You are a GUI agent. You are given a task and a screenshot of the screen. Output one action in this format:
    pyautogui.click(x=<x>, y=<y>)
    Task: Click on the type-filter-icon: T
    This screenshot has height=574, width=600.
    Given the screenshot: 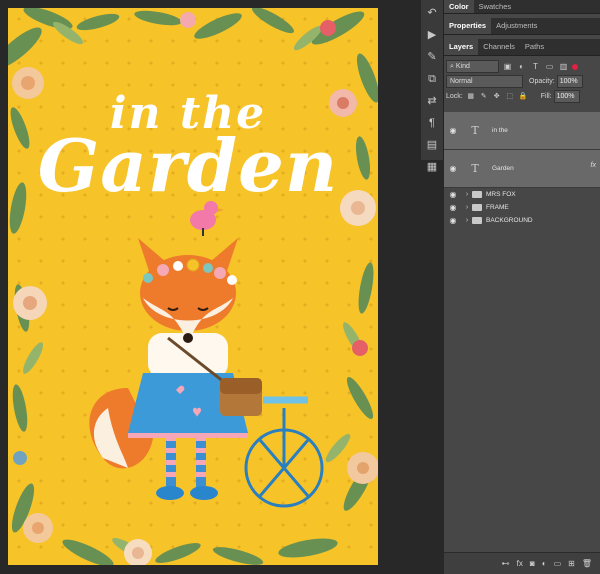 What is the action you would take?
    pyautogui.click(x=535, y=66)
    